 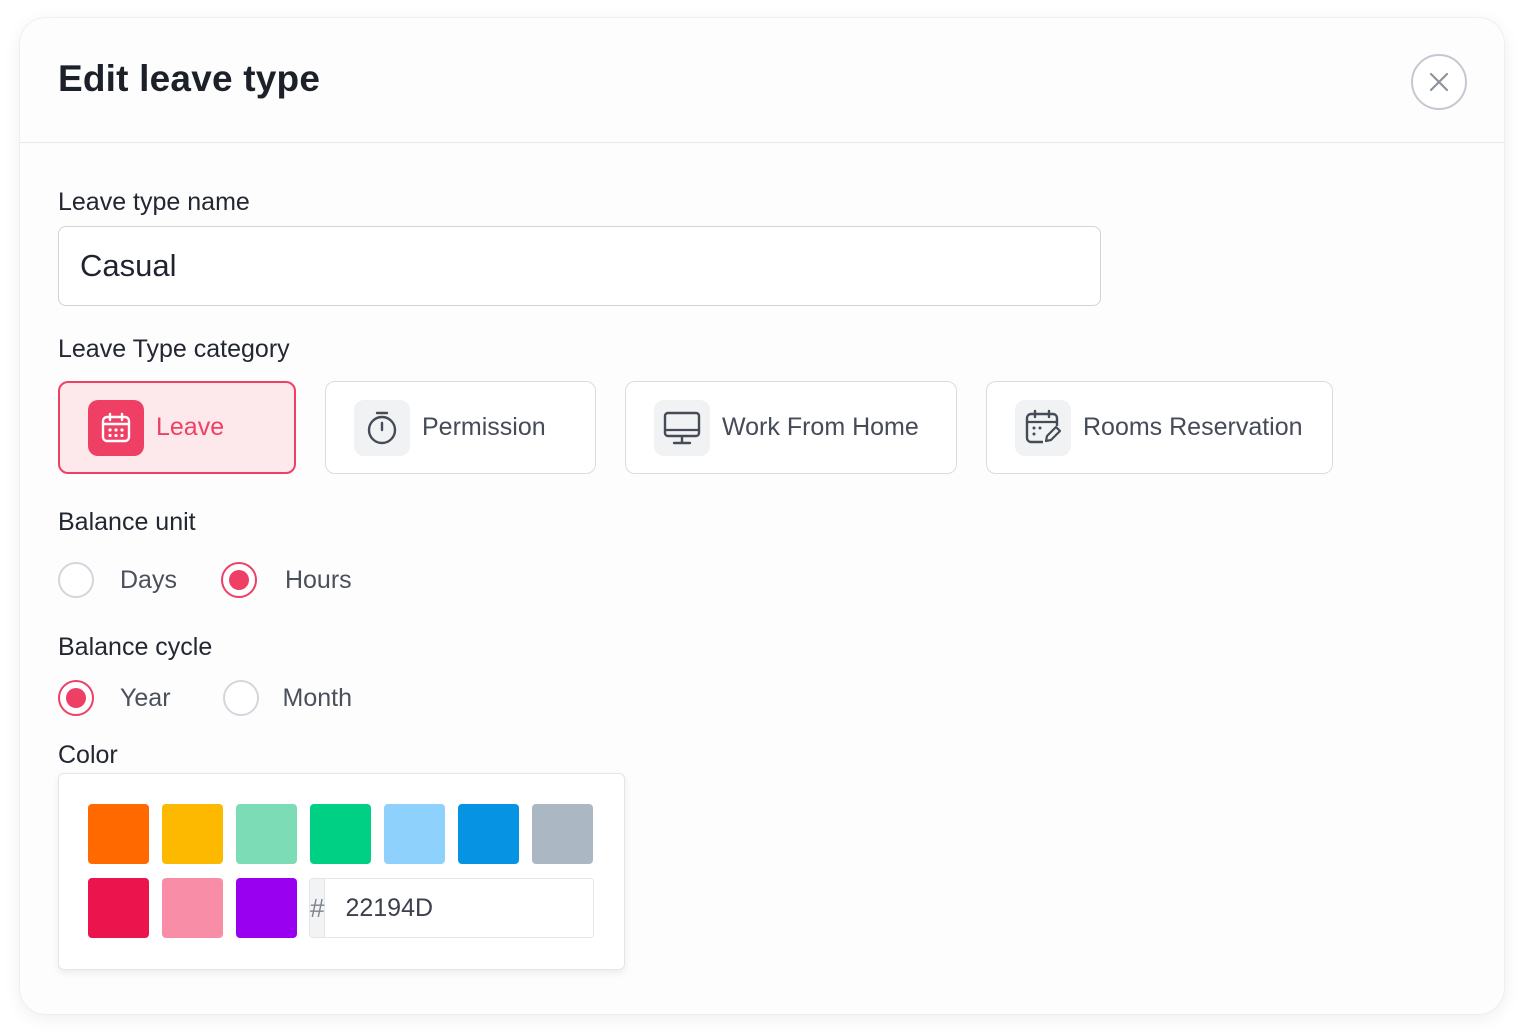 I want to click on leave-type-category-label: Leave Type category, so click(x=174, y=349).